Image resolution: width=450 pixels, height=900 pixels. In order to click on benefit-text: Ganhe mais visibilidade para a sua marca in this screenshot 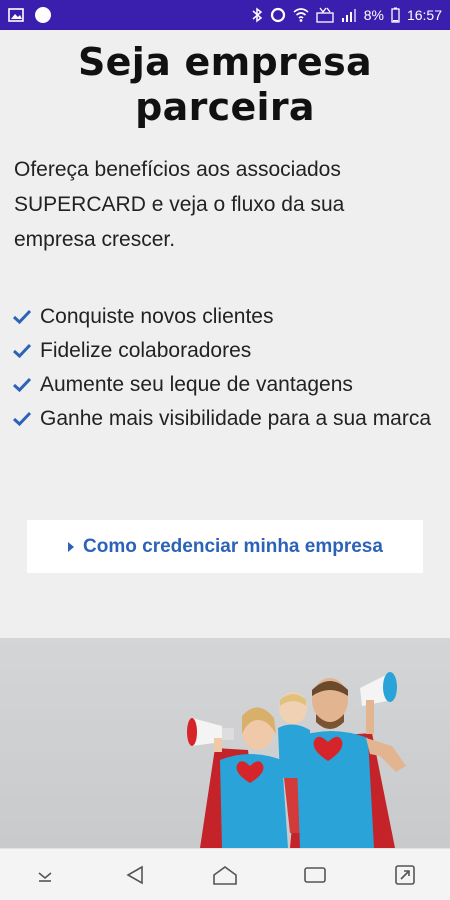, I will do `click(236, 418)`.